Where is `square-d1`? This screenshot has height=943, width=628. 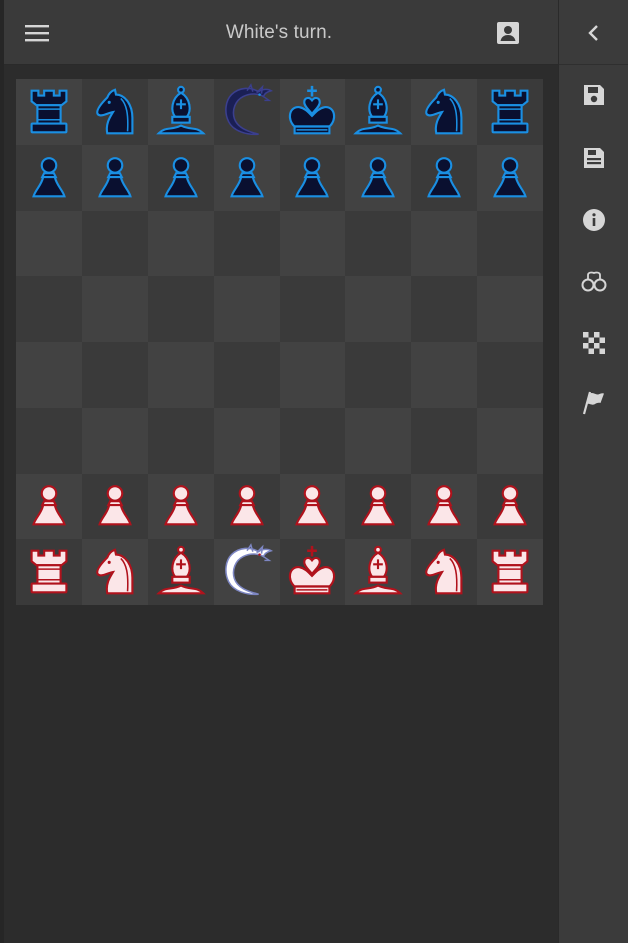 square-d1 is located at coordinates (246, 572).